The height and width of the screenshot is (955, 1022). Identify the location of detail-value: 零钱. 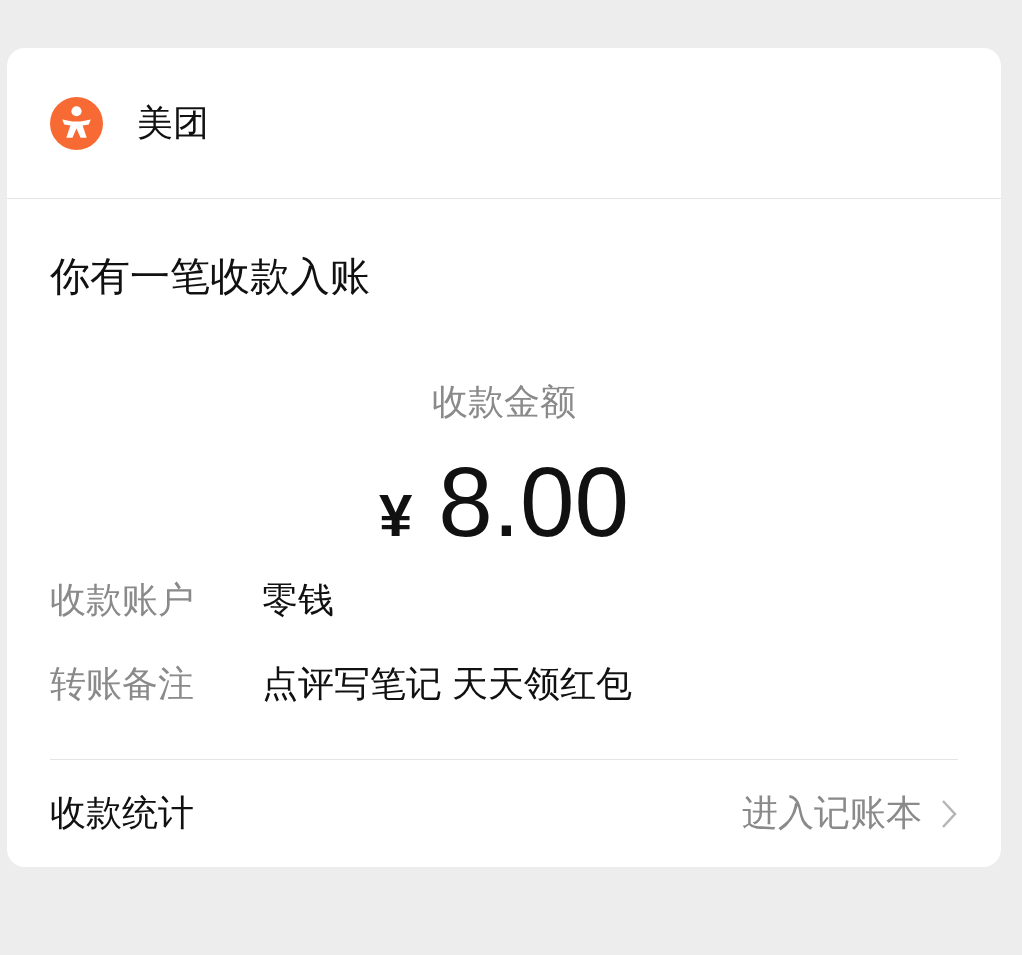
(298, 600).